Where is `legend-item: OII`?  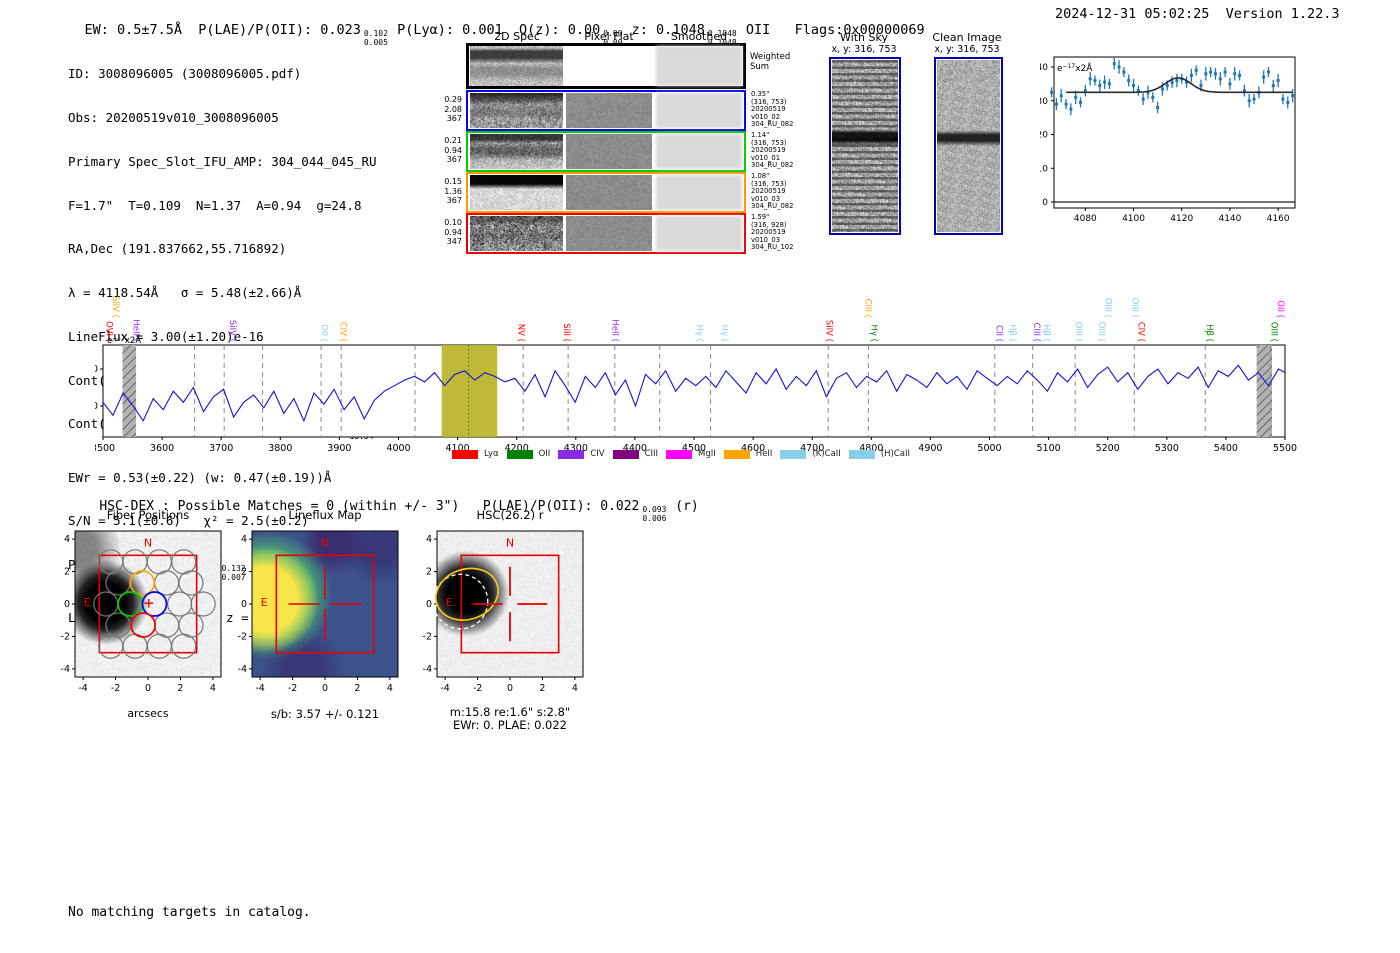 legend-item: OII is located at coordinates (528, 454).